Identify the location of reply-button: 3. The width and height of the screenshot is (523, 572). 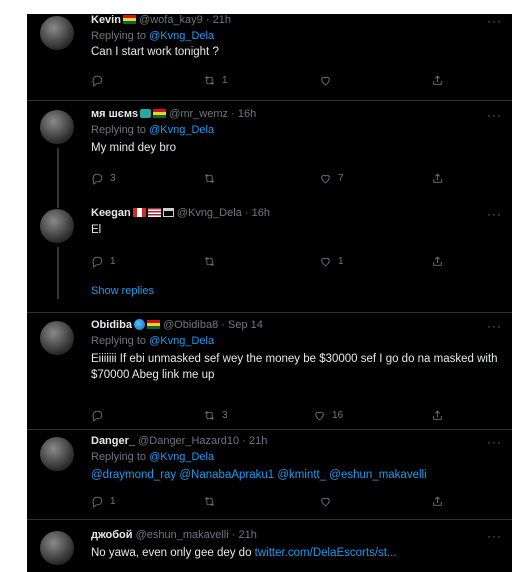
(103, 178).